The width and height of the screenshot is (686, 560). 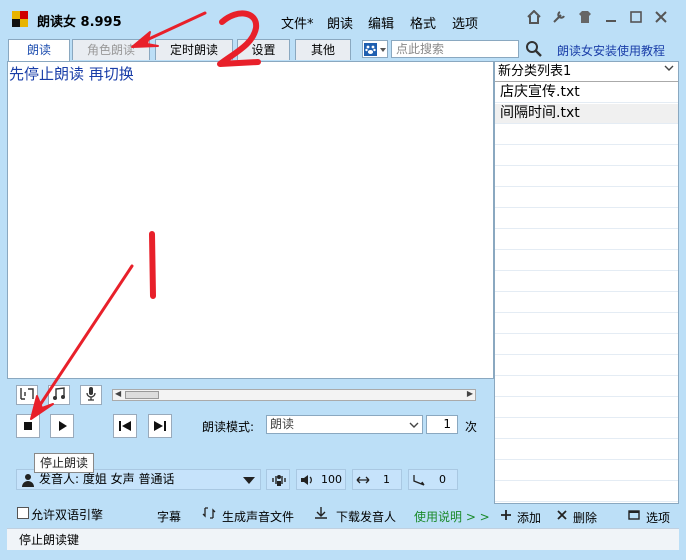 I want to click on search-input: 点此搜索, so click(x=455, y=49).